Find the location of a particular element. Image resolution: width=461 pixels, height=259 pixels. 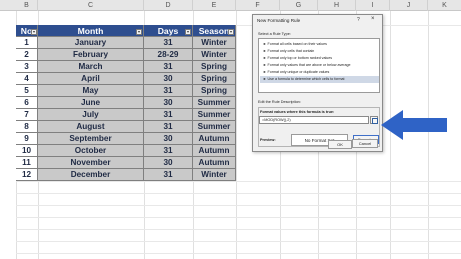

cell-no: 3 is located at coordinates (27, 67).